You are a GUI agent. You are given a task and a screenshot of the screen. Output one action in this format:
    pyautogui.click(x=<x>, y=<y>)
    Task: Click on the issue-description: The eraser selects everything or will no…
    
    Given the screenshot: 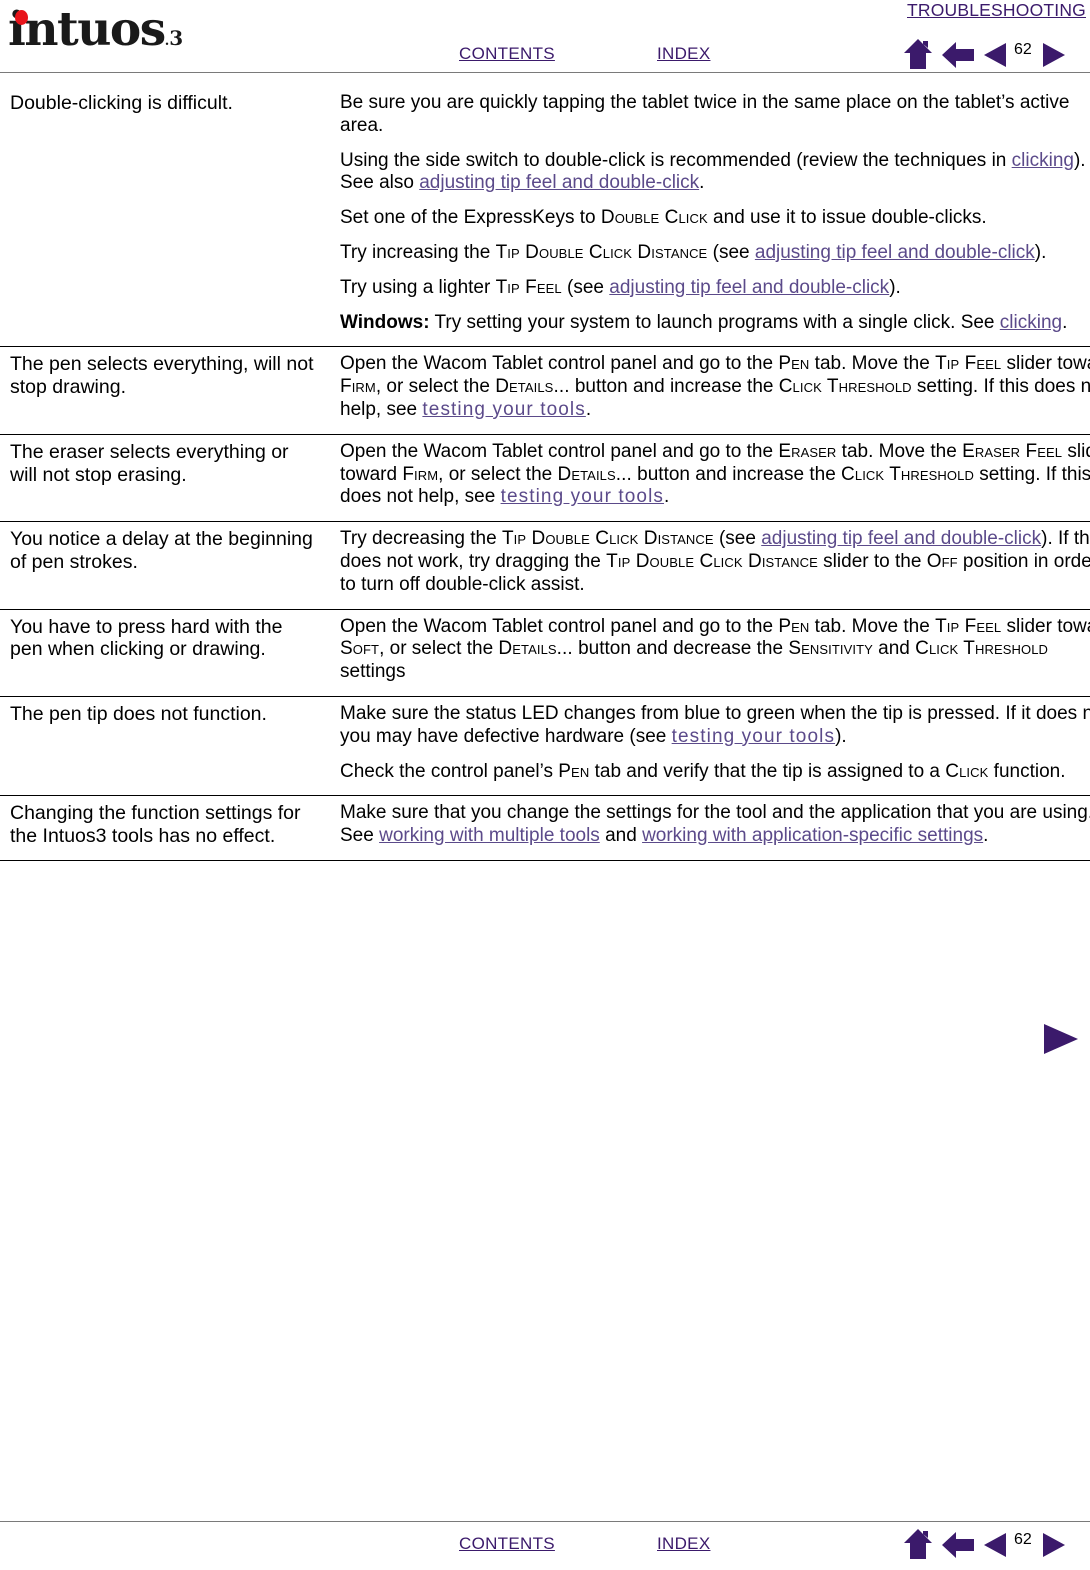 What is the action you would take?
    pyautogui.click(x=149, y=463)
    